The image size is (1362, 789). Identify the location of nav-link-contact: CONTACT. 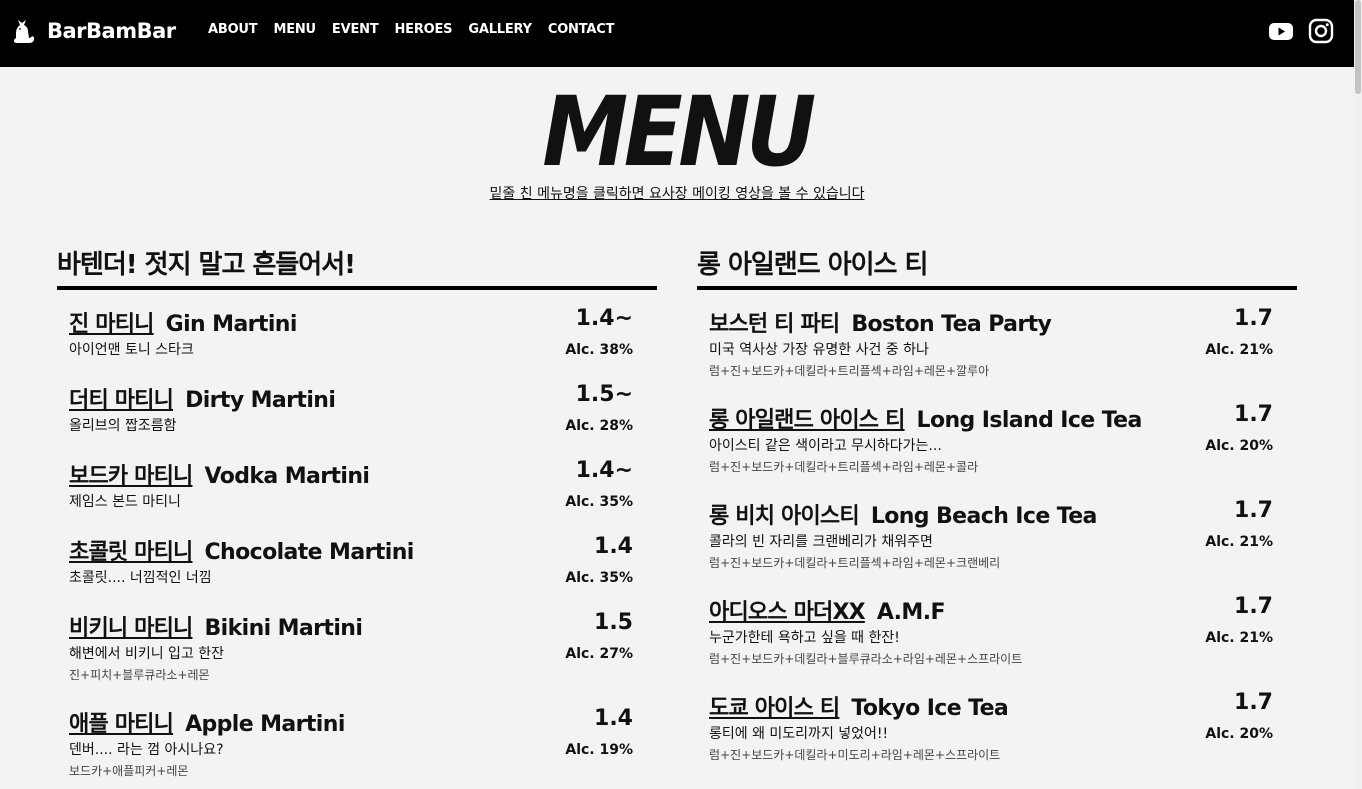
(581, 29).